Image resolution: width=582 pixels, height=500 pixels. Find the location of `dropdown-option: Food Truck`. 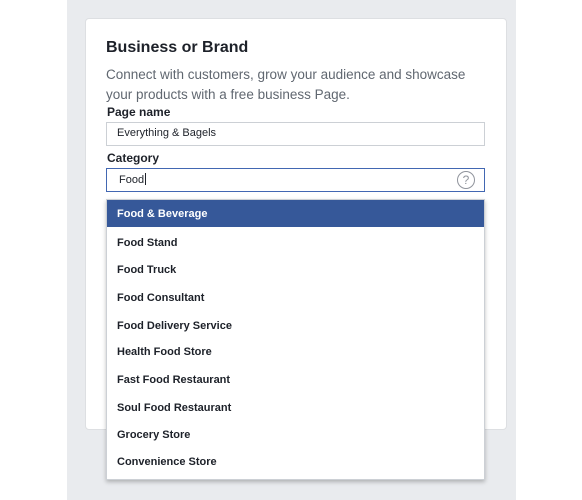

dropdown-option: Food Truck is located at coordinates (295, 269).